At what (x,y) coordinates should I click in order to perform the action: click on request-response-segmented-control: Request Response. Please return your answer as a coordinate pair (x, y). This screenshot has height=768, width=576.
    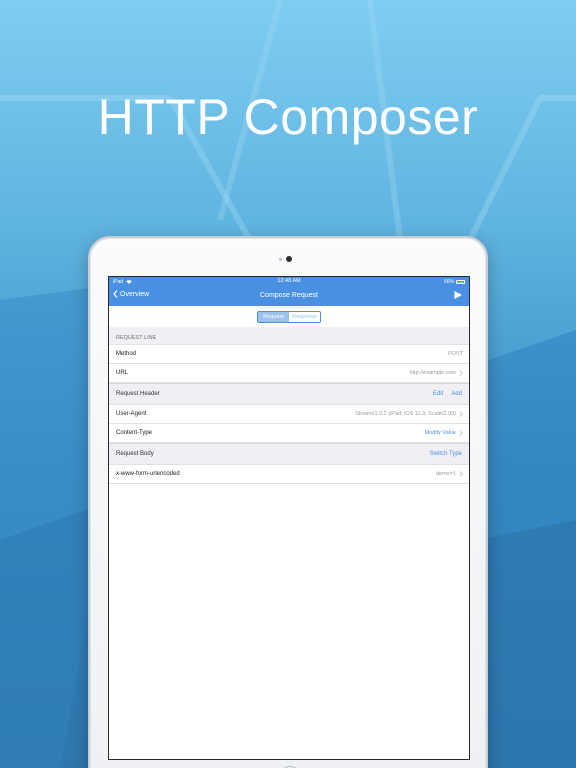
    Looking at the image, I should click on (289, 316).